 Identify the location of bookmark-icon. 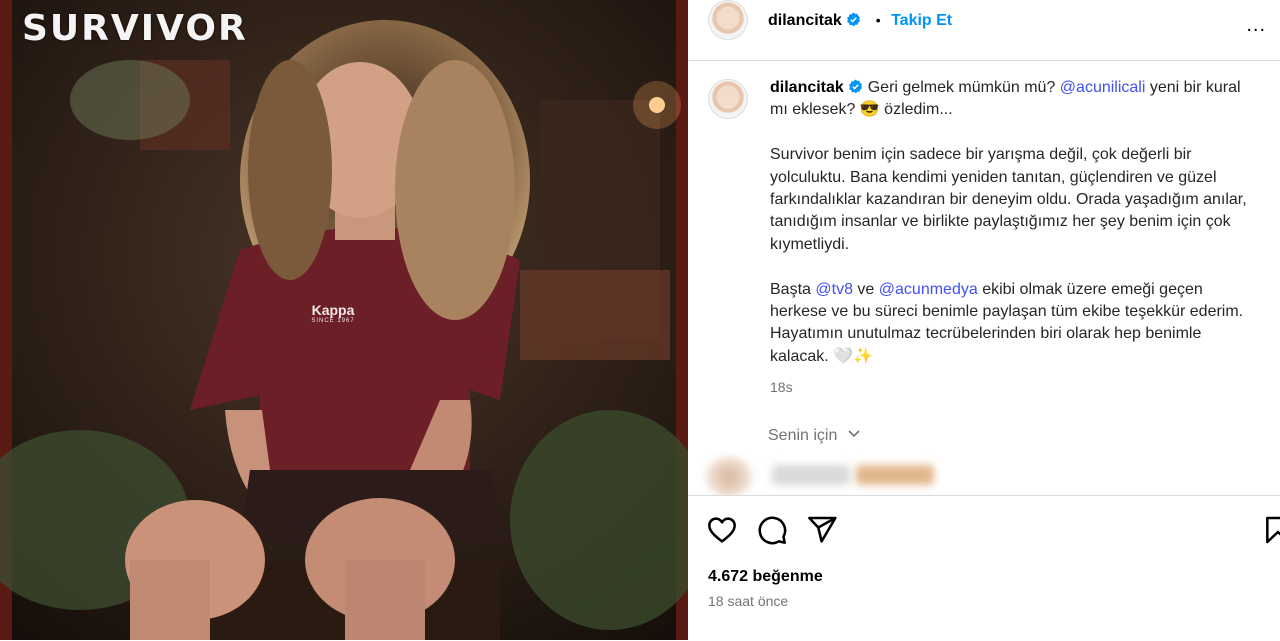
(1271, 530).